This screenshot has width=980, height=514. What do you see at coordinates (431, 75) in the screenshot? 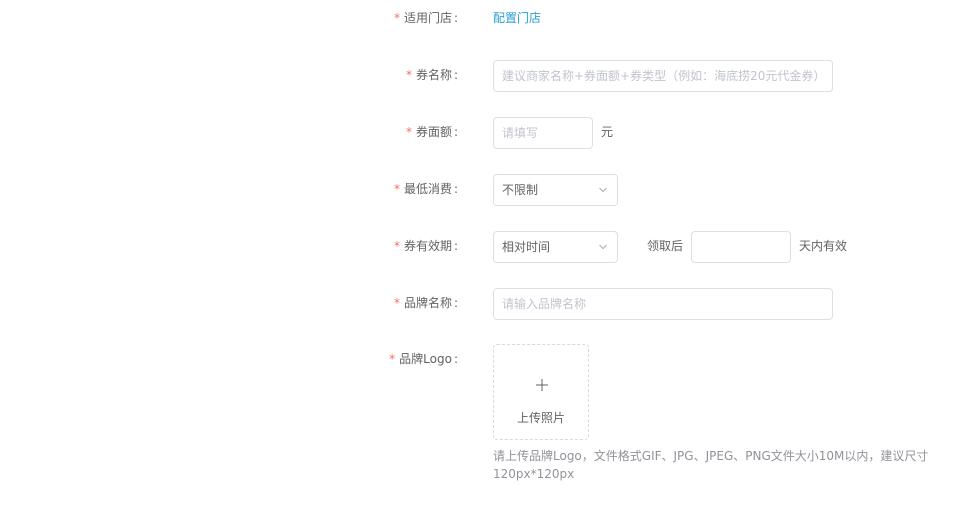
I see `coupon-name-label: * 券名称:` at bounding box center [431, 75].